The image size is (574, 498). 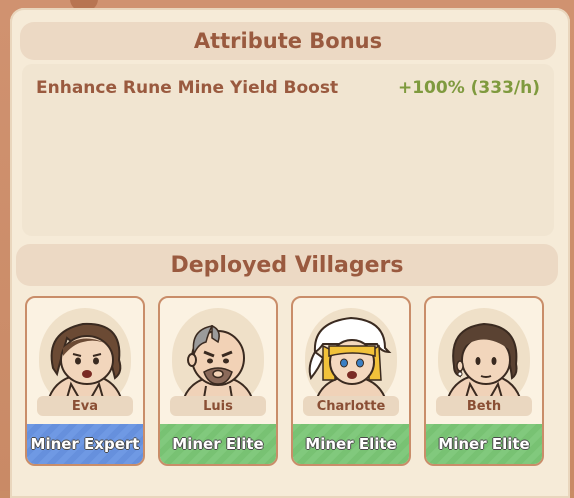 What do you see at coordinates (218, 361) in the screenshot?
I see `luis-portrait-icon` at bounding box center [218, 361].